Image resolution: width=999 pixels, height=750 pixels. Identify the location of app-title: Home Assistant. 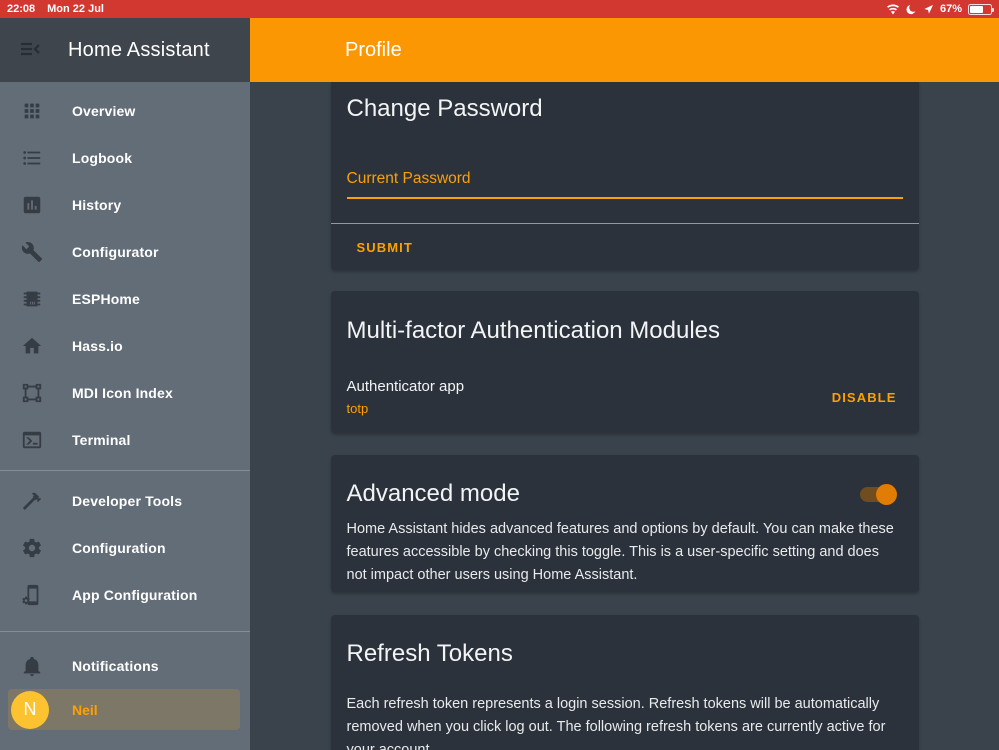
(139, 49).